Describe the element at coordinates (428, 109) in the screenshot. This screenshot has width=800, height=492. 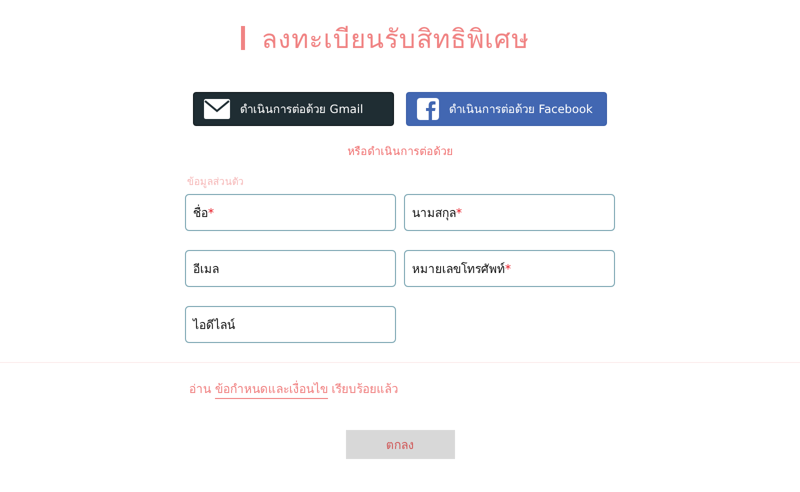
I see `facebook-icon` at that location.